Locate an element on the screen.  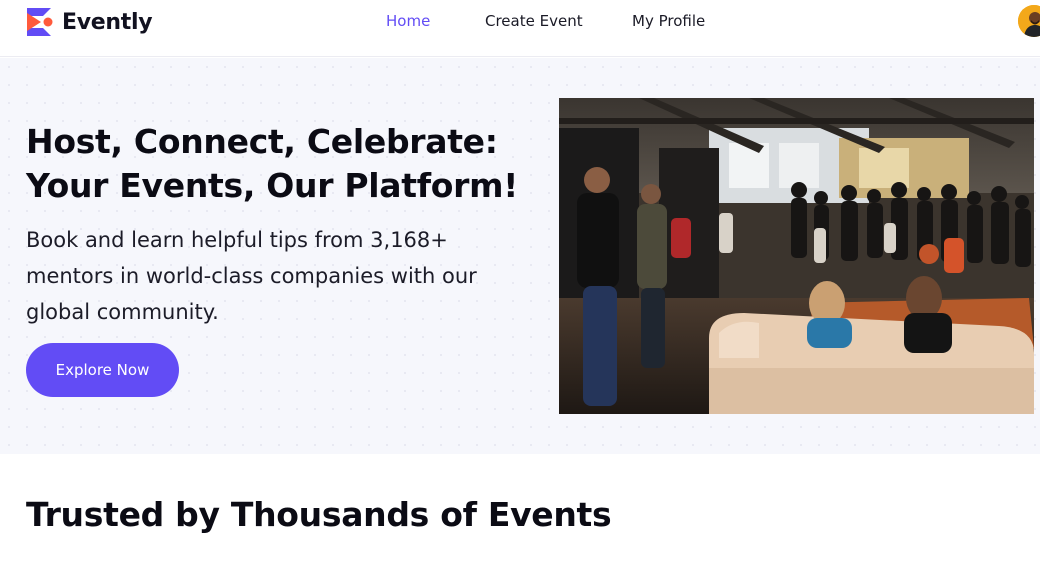
brand-name: Evently is located at coordinates (107, 22).